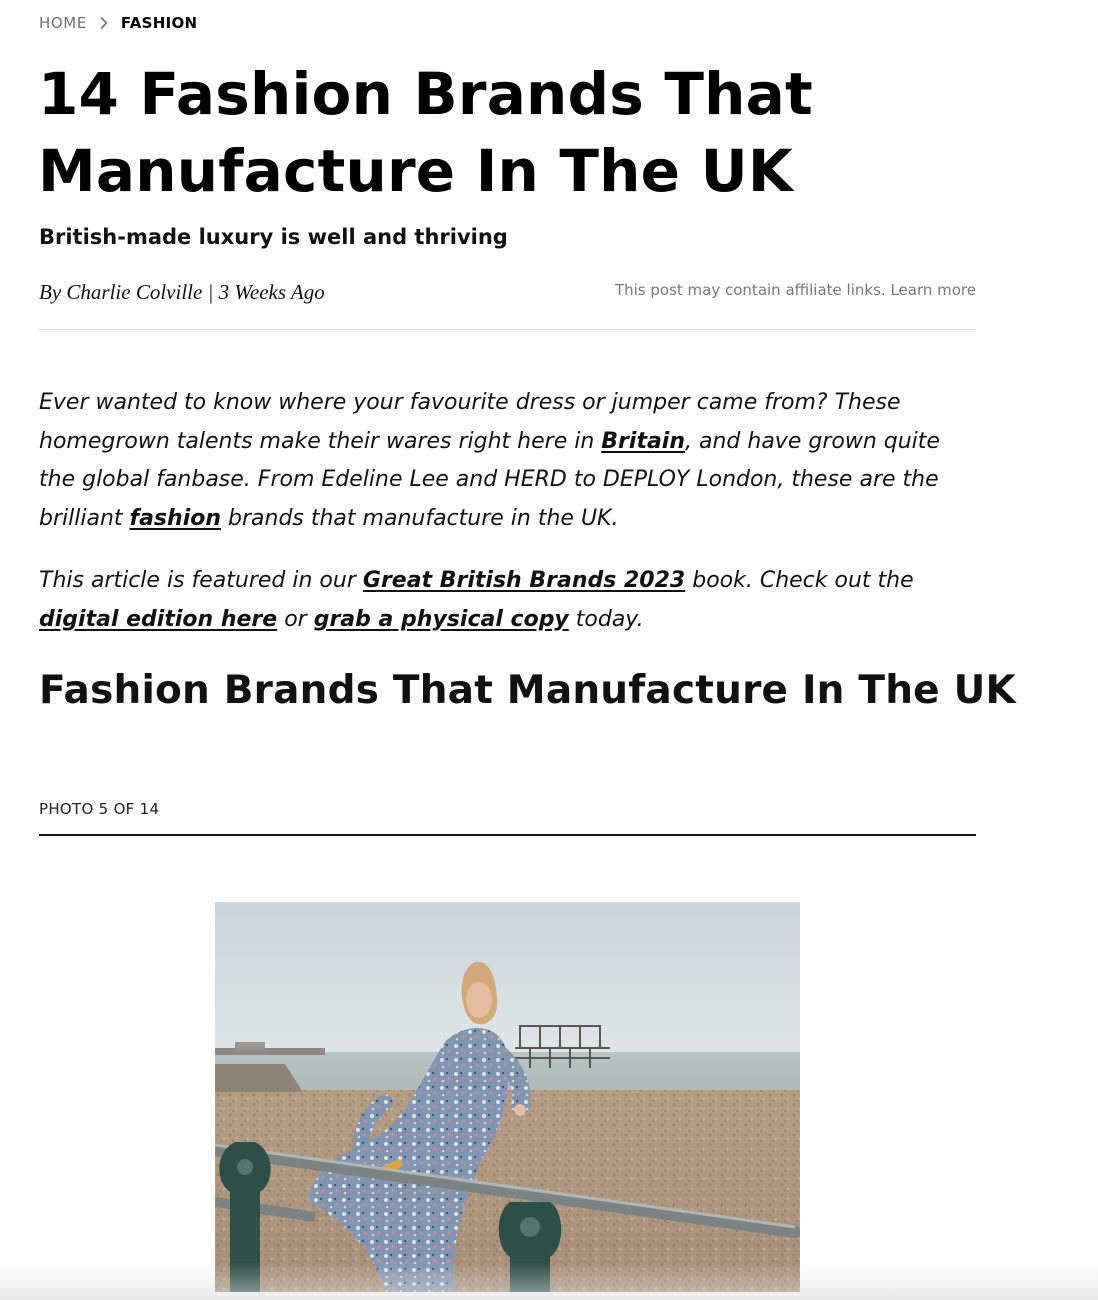 This screenshot has width=1098, height=1300. I want to click on publish-date: 3 Weeks Ago, so click(271, 292).